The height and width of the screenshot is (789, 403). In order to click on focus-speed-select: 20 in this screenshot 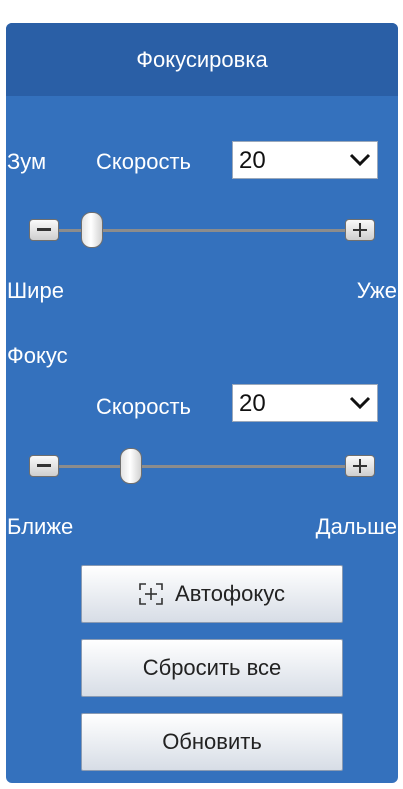, I will do `click(305, 403)`.